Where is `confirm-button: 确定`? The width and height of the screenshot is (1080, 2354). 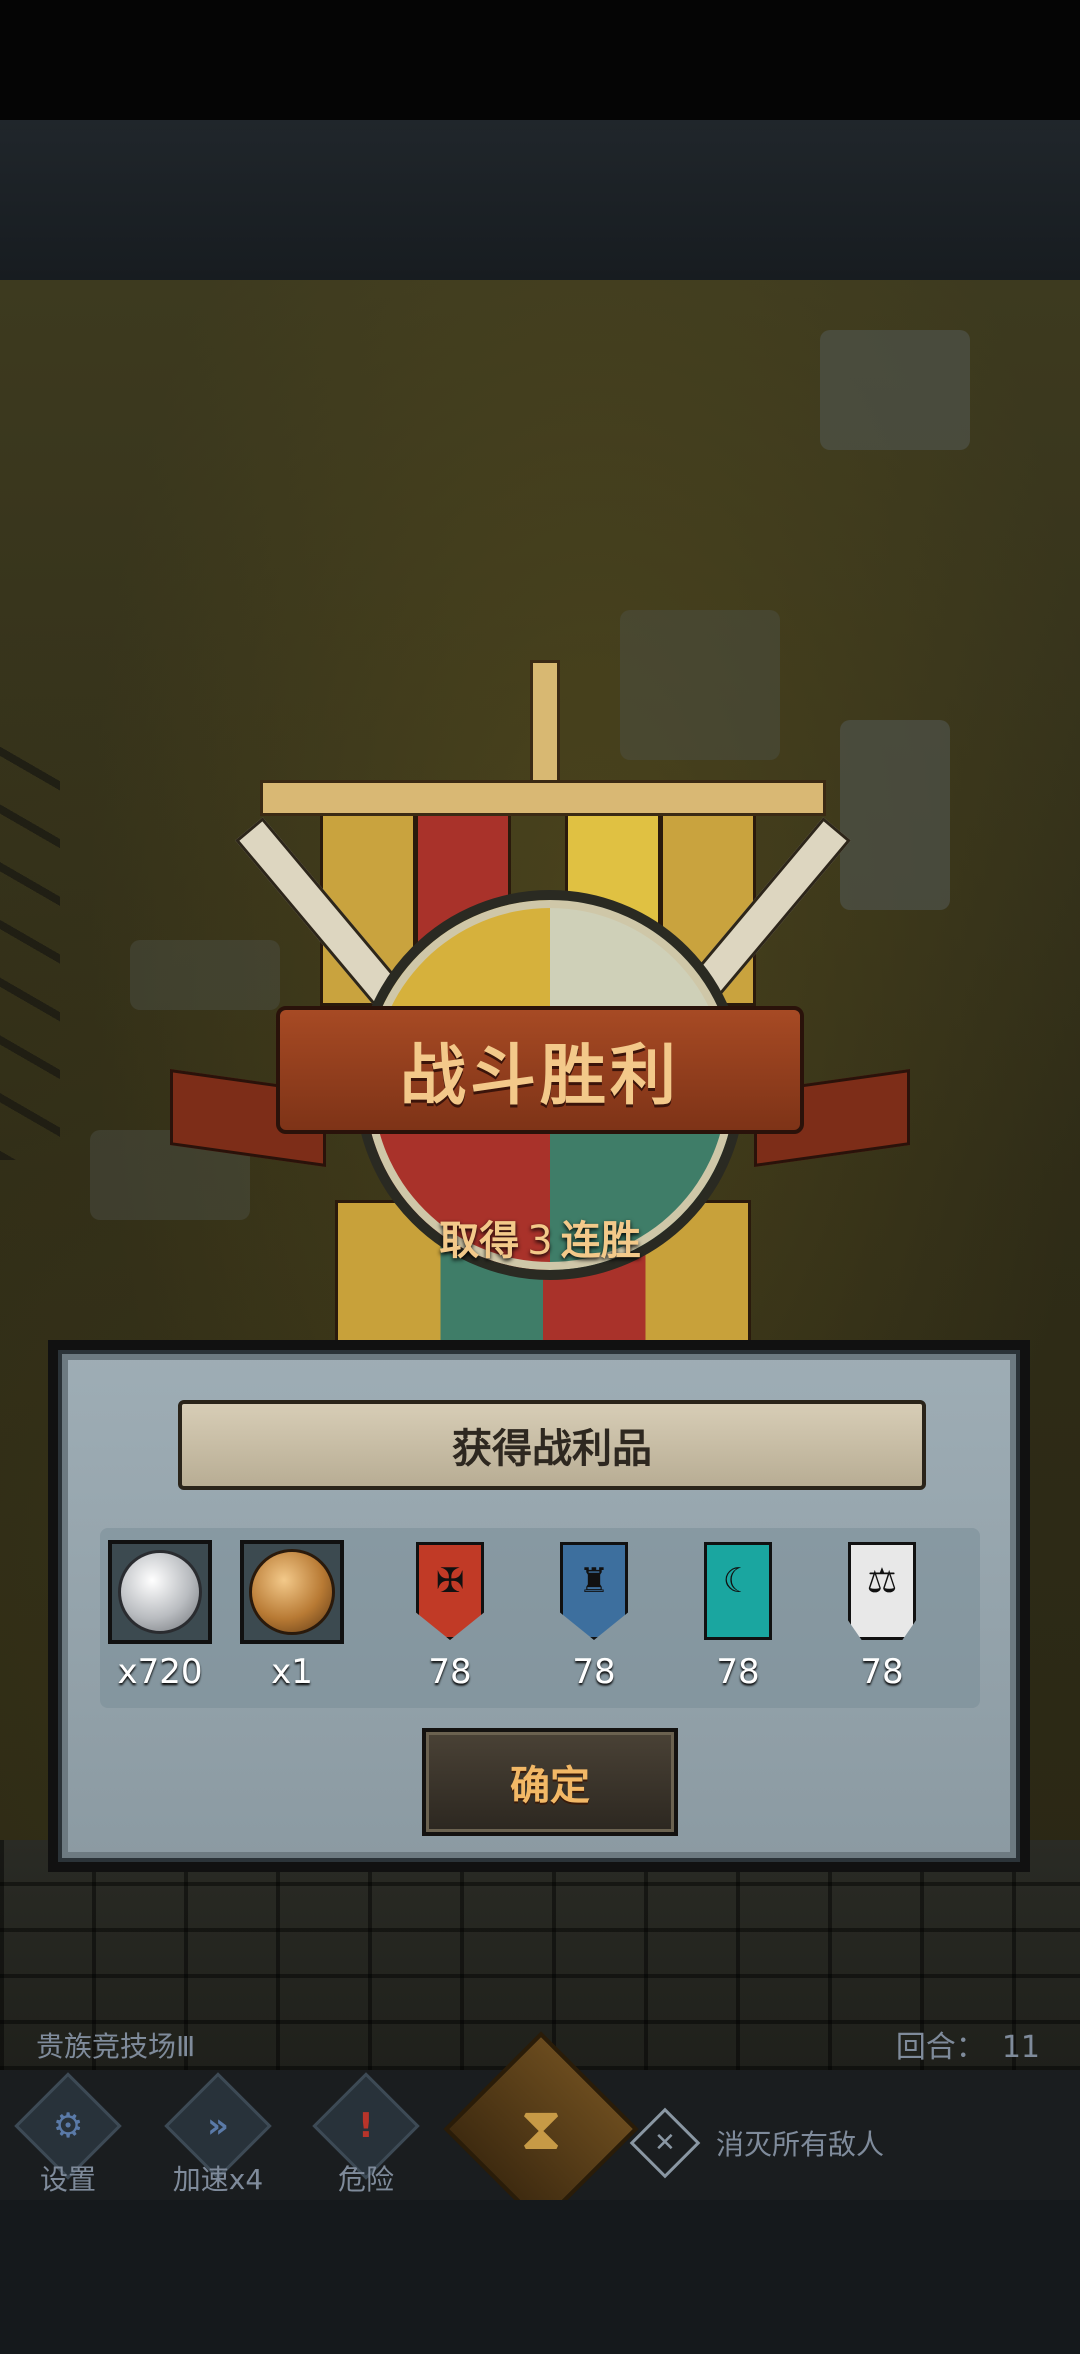 confirm-button: 确定 is located at coordinates (550, 1782).